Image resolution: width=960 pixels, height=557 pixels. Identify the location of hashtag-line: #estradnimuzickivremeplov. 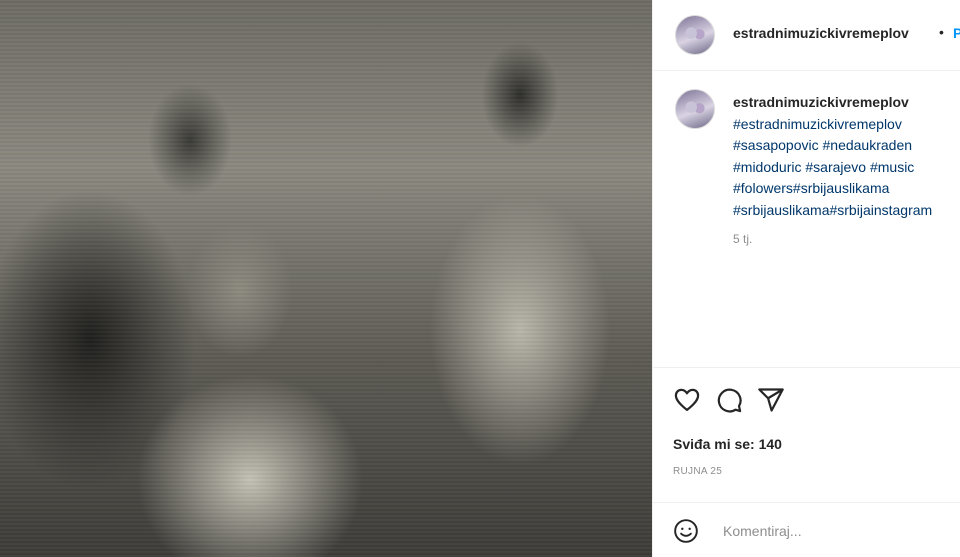
(846, 125).